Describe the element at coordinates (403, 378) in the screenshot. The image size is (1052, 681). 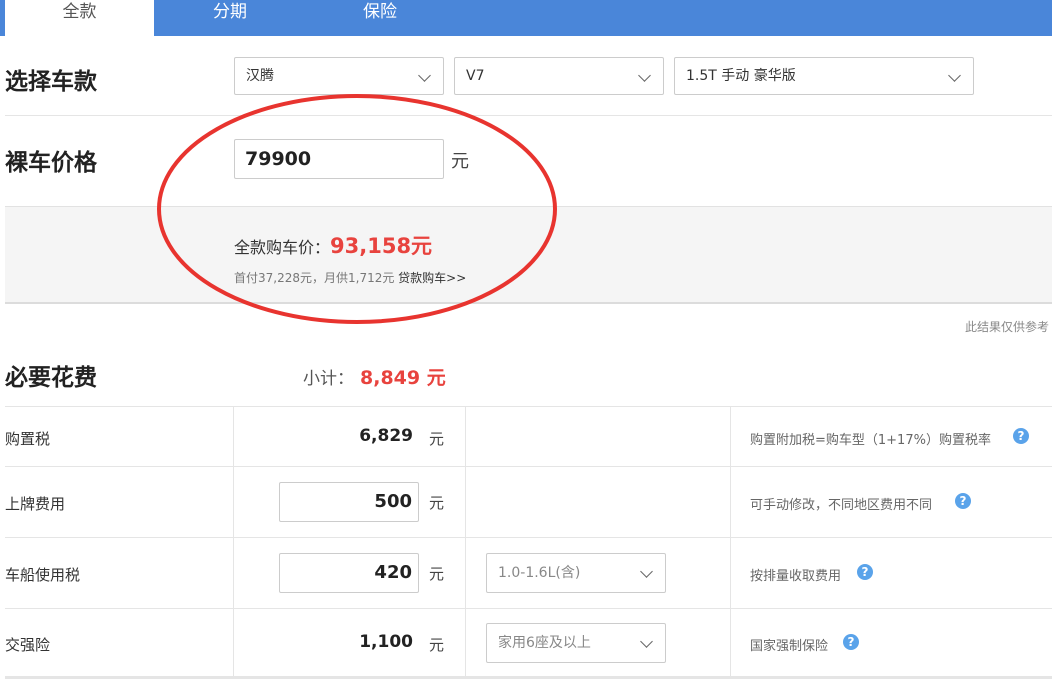
I see `subtotal-value: 8,849 元` at that location.